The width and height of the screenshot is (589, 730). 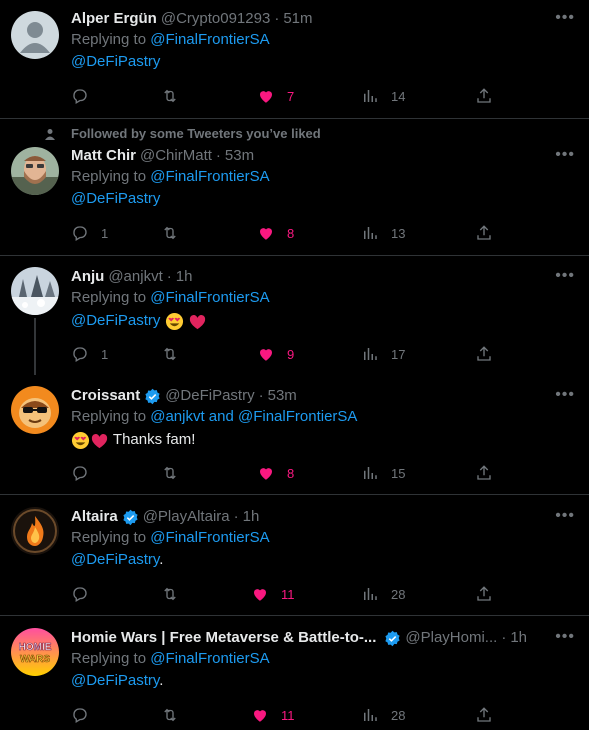 What do you see at coordinates (215, 19) in the screenshot?
I see `author-handle: @Crypto091293` at bounding box center [215, 19].